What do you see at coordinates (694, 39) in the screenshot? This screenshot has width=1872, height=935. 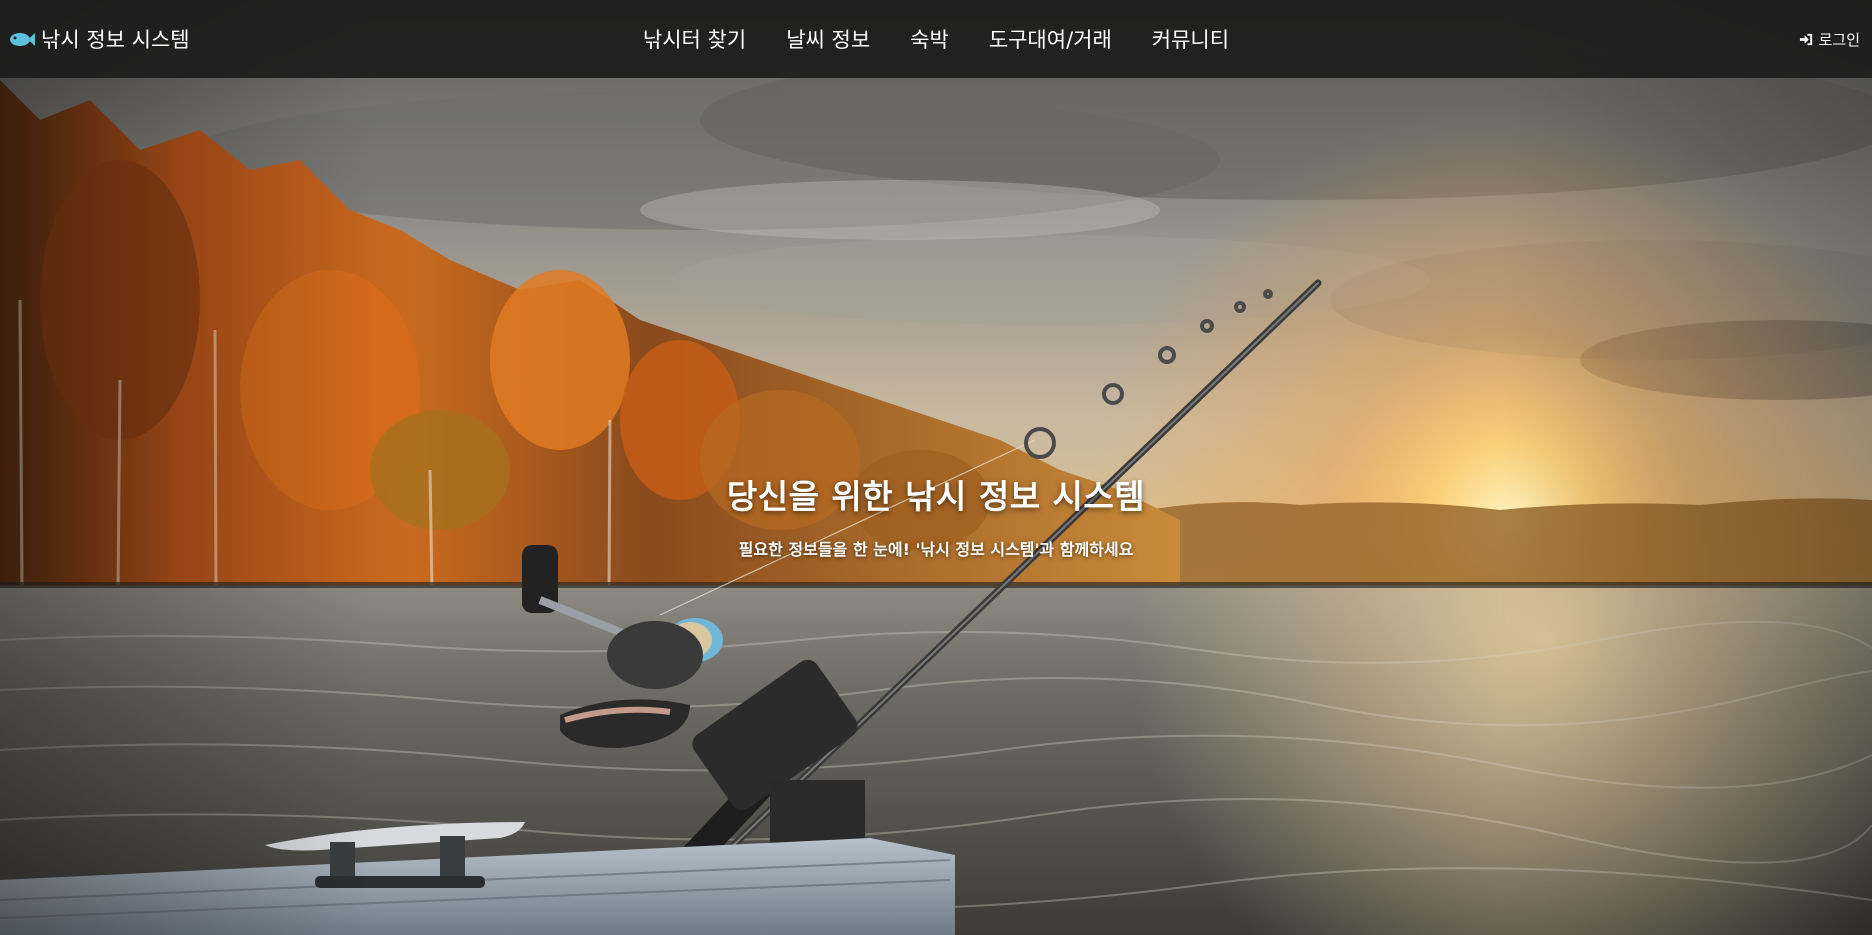 I see `nav-item-fishing-spots: 낚시터 찾기` at bounding box center [694, 39].